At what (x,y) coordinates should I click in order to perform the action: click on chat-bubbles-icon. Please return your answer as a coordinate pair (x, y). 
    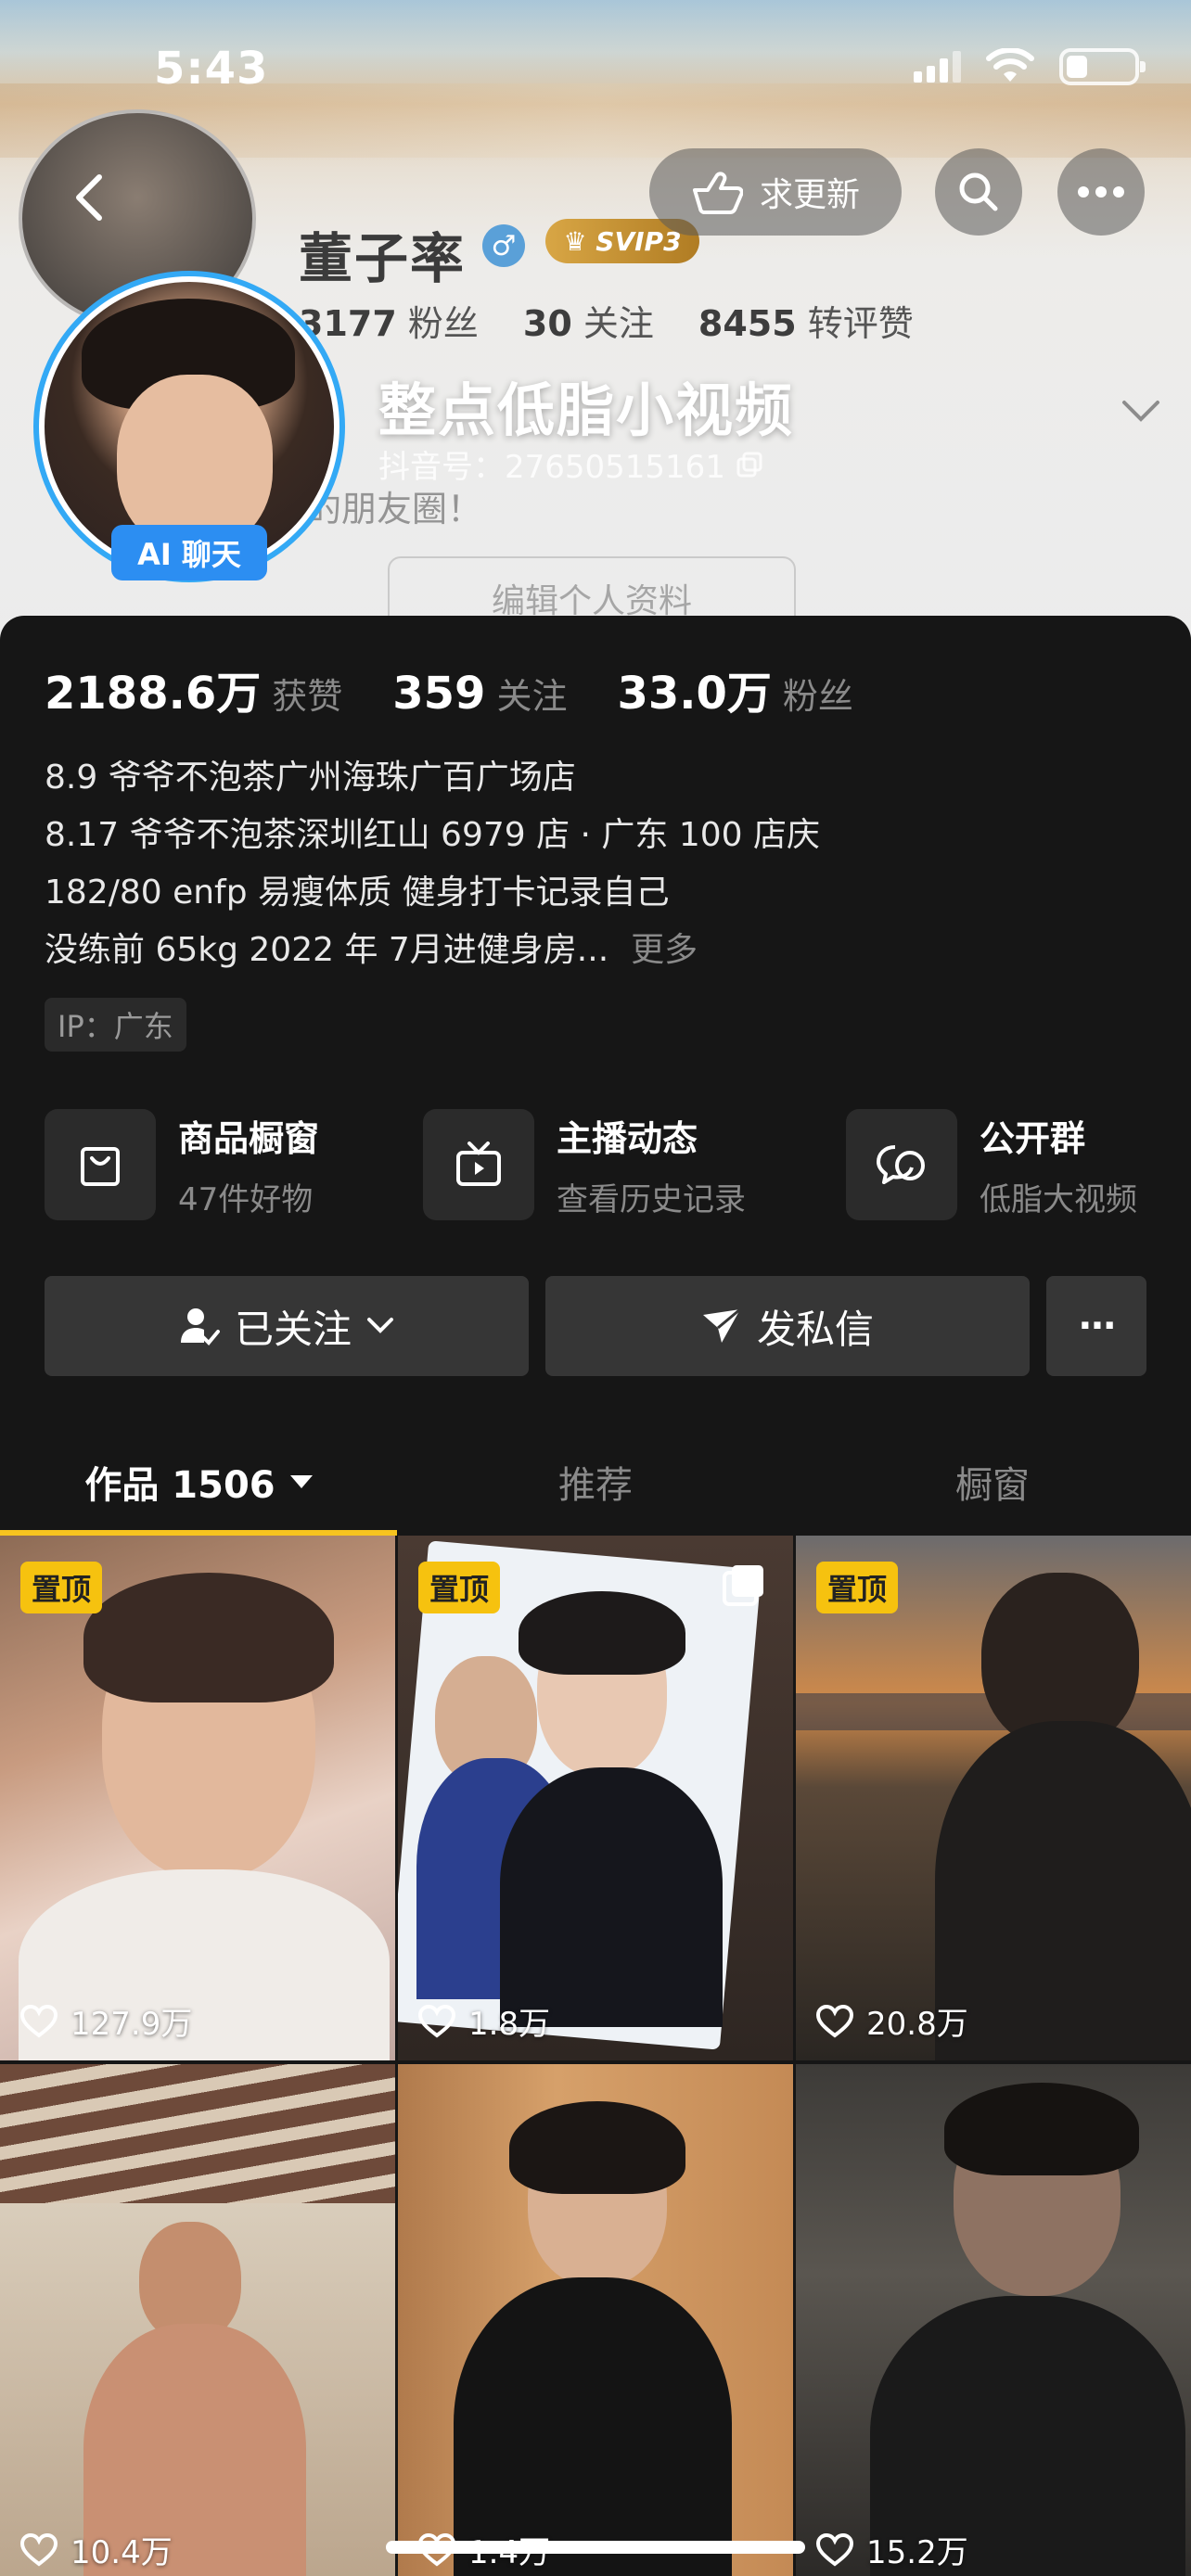
    Looking at the image, I should click on (901, 1164).